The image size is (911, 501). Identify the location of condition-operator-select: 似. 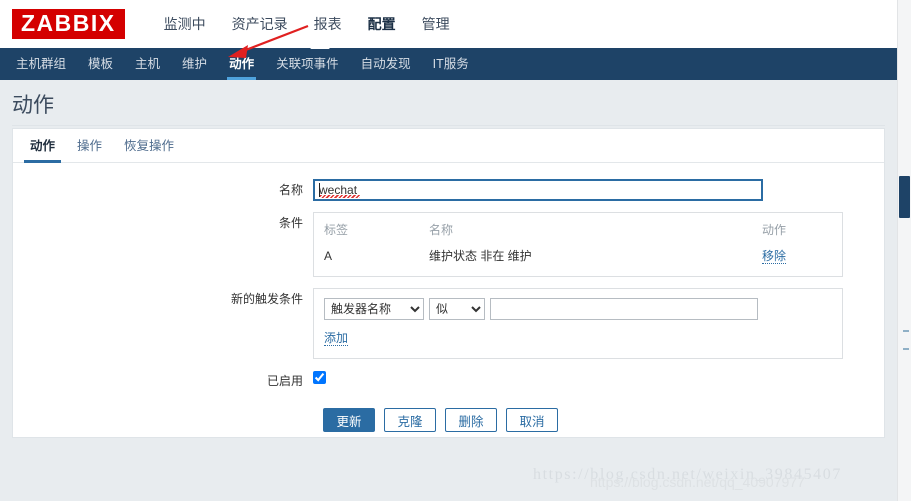
(457, 309).